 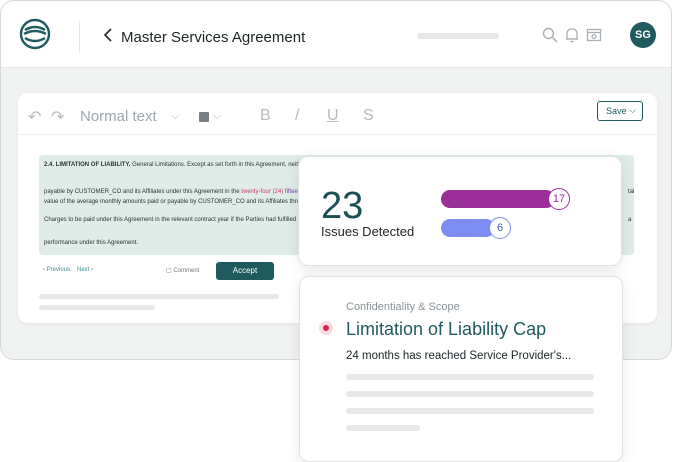 What do you see at coordinates (368, 116) in the screenshot?
I see `strikethrough-button: S` at bounding box center [368, 116].